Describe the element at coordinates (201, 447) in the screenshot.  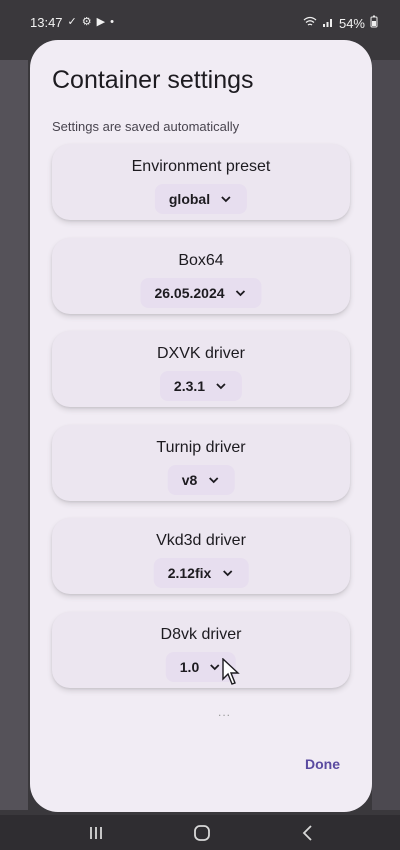
I see `setting-label: Turnip driver` at that location.